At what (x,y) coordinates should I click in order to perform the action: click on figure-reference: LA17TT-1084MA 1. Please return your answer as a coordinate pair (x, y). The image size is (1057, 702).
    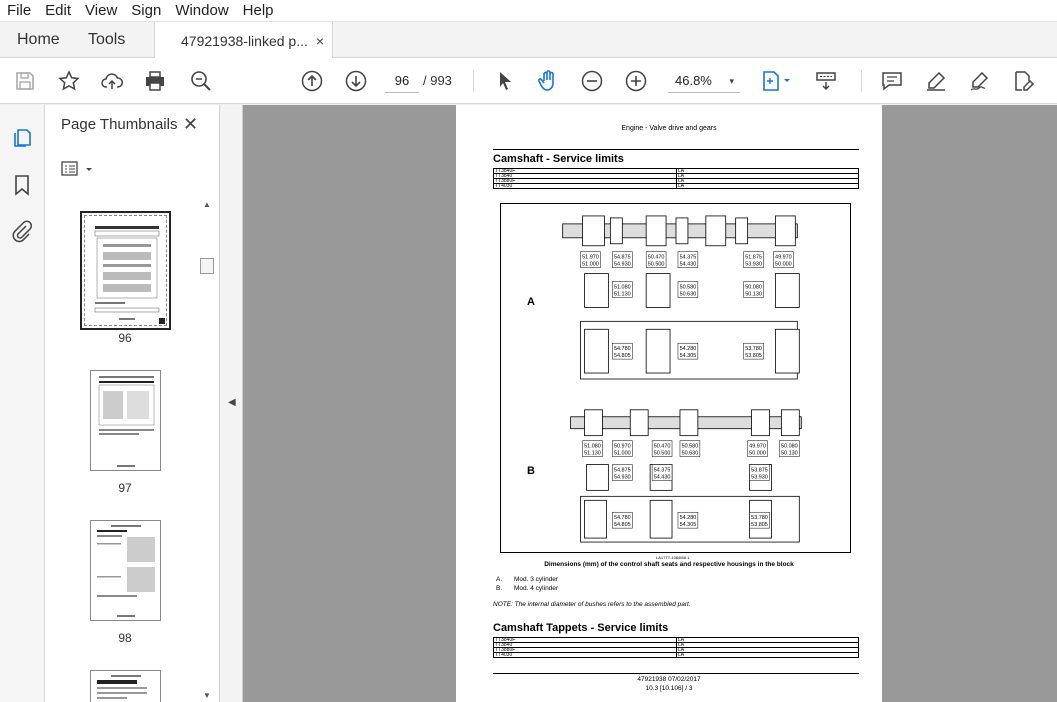
    Looking at the image, I should click on (673, 557).